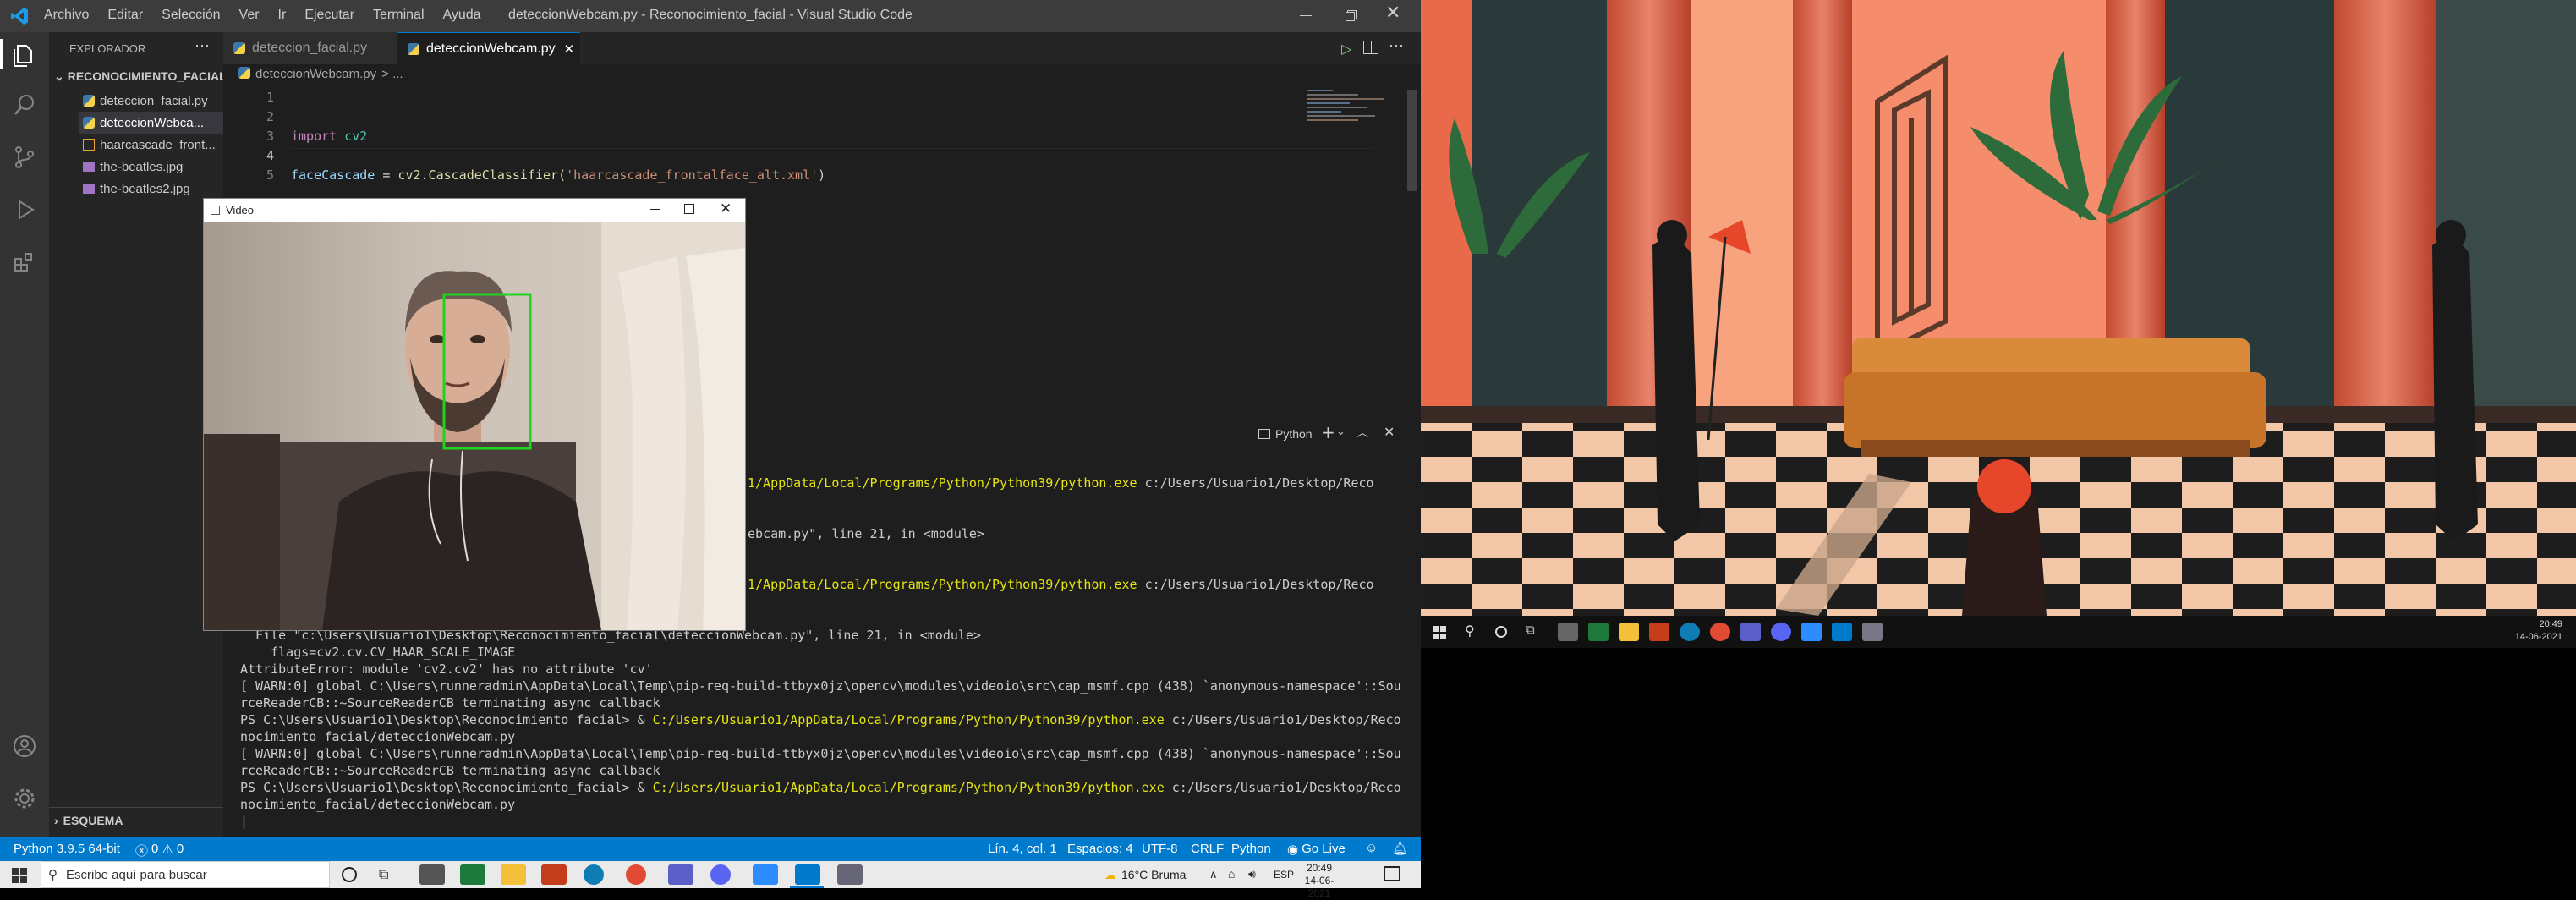 The image size is (2576, 900). What do you see at coordinates (153, 189) in the screenshot?
I see `file-item: the-beatles2.jpg` at bounding box center [153, 189].